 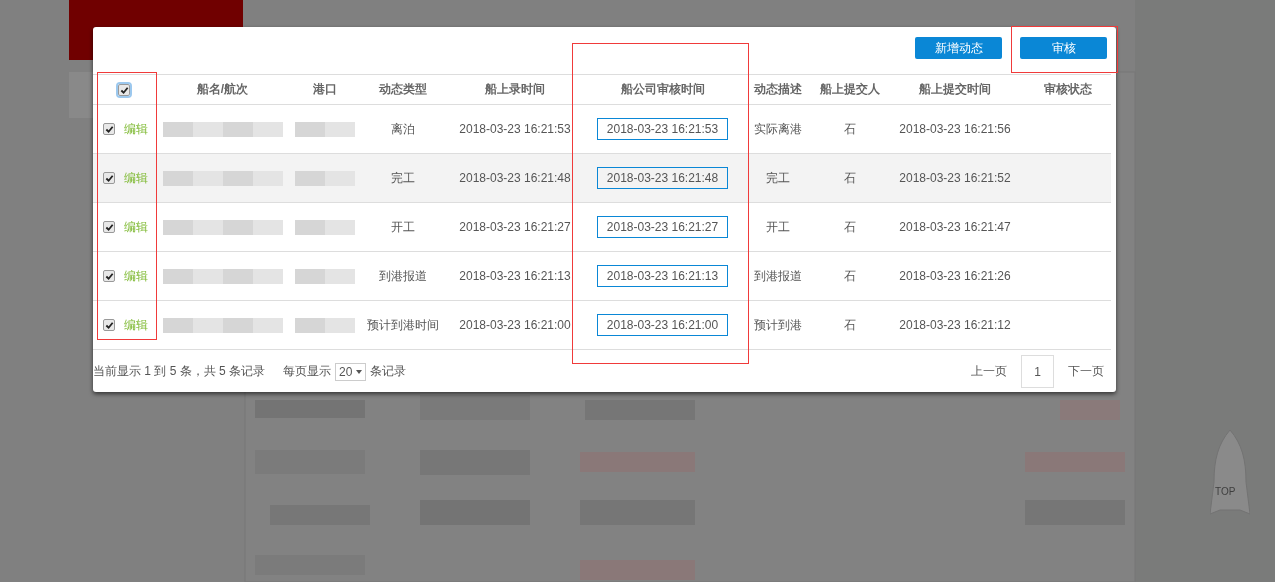 What do you see at coordinates (777, 128) in the screenshot?
I see `table-cell: 实际离港` at bounding box center [777, 128].